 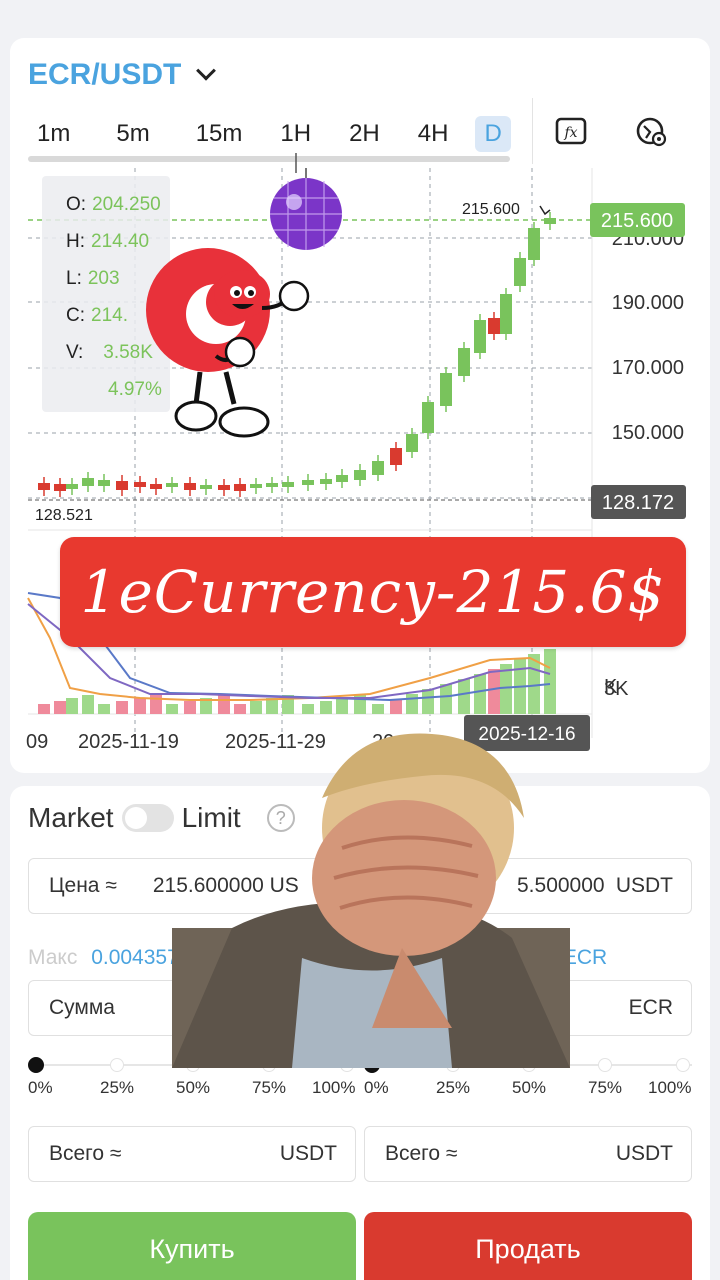 I want to click on sell-price-unit: USDT, so click(x=644, y=885).